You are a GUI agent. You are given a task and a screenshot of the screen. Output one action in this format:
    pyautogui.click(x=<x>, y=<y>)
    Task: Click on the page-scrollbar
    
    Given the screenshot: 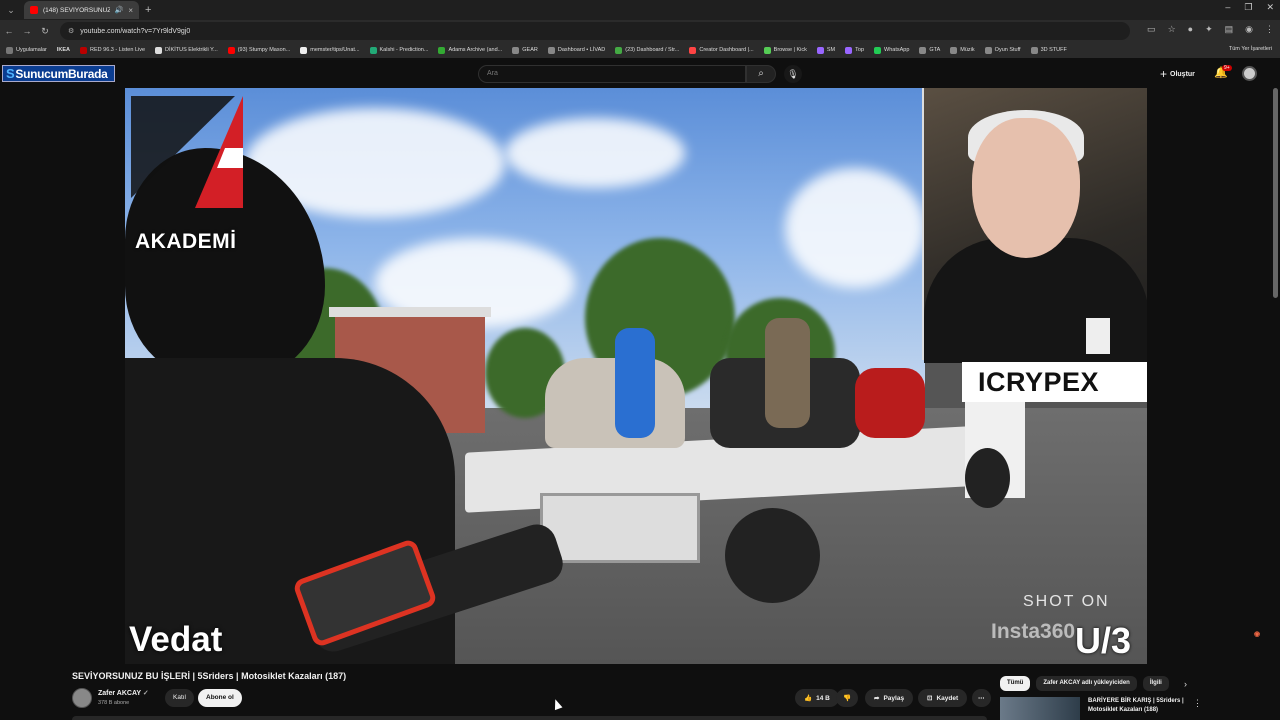 What is the action you would take?
    pyautogui.click(x=1275, y=193)
    